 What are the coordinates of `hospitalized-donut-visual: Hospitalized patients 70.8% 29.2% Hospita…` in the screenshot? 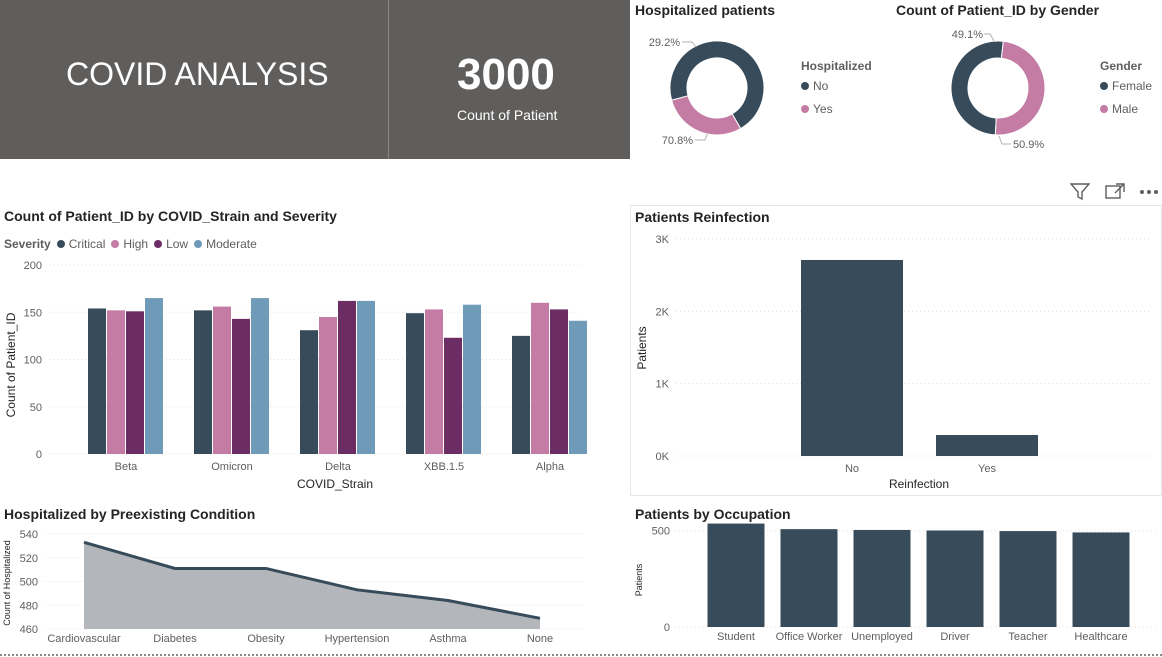 It's located at (760, 79).